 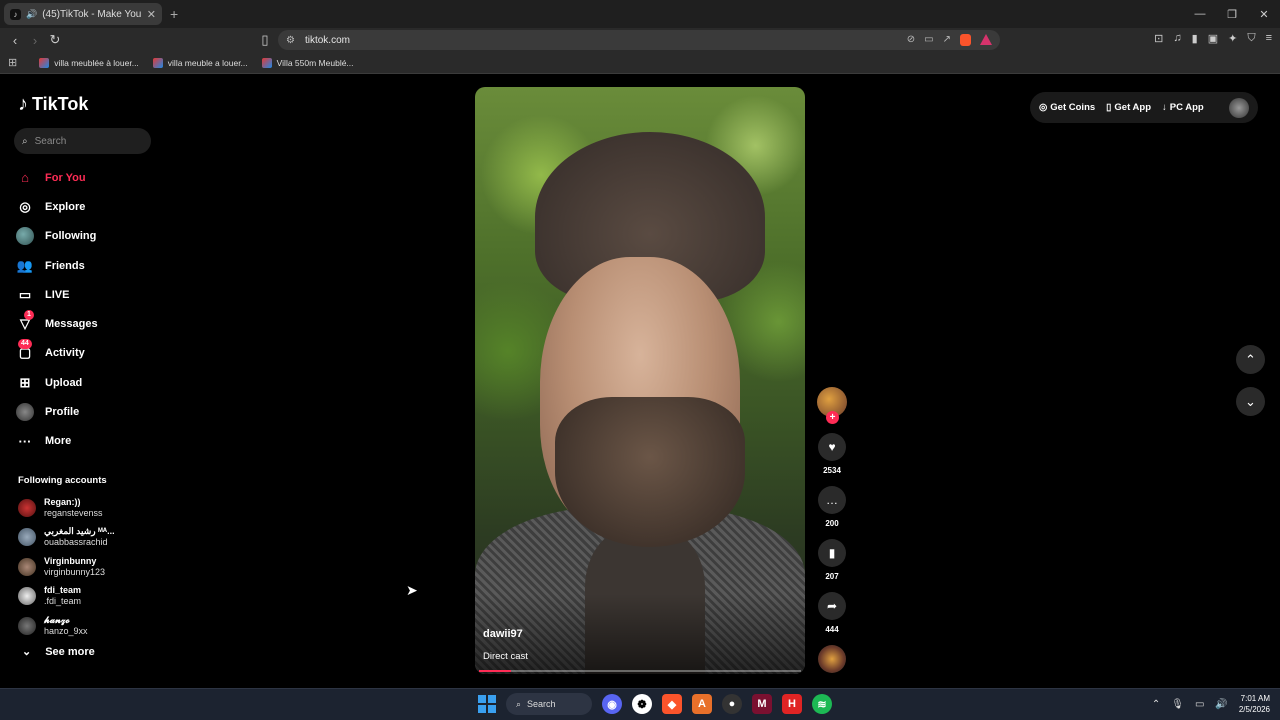 I want to click on back-icon: ‹, so click(x=15, y=40).